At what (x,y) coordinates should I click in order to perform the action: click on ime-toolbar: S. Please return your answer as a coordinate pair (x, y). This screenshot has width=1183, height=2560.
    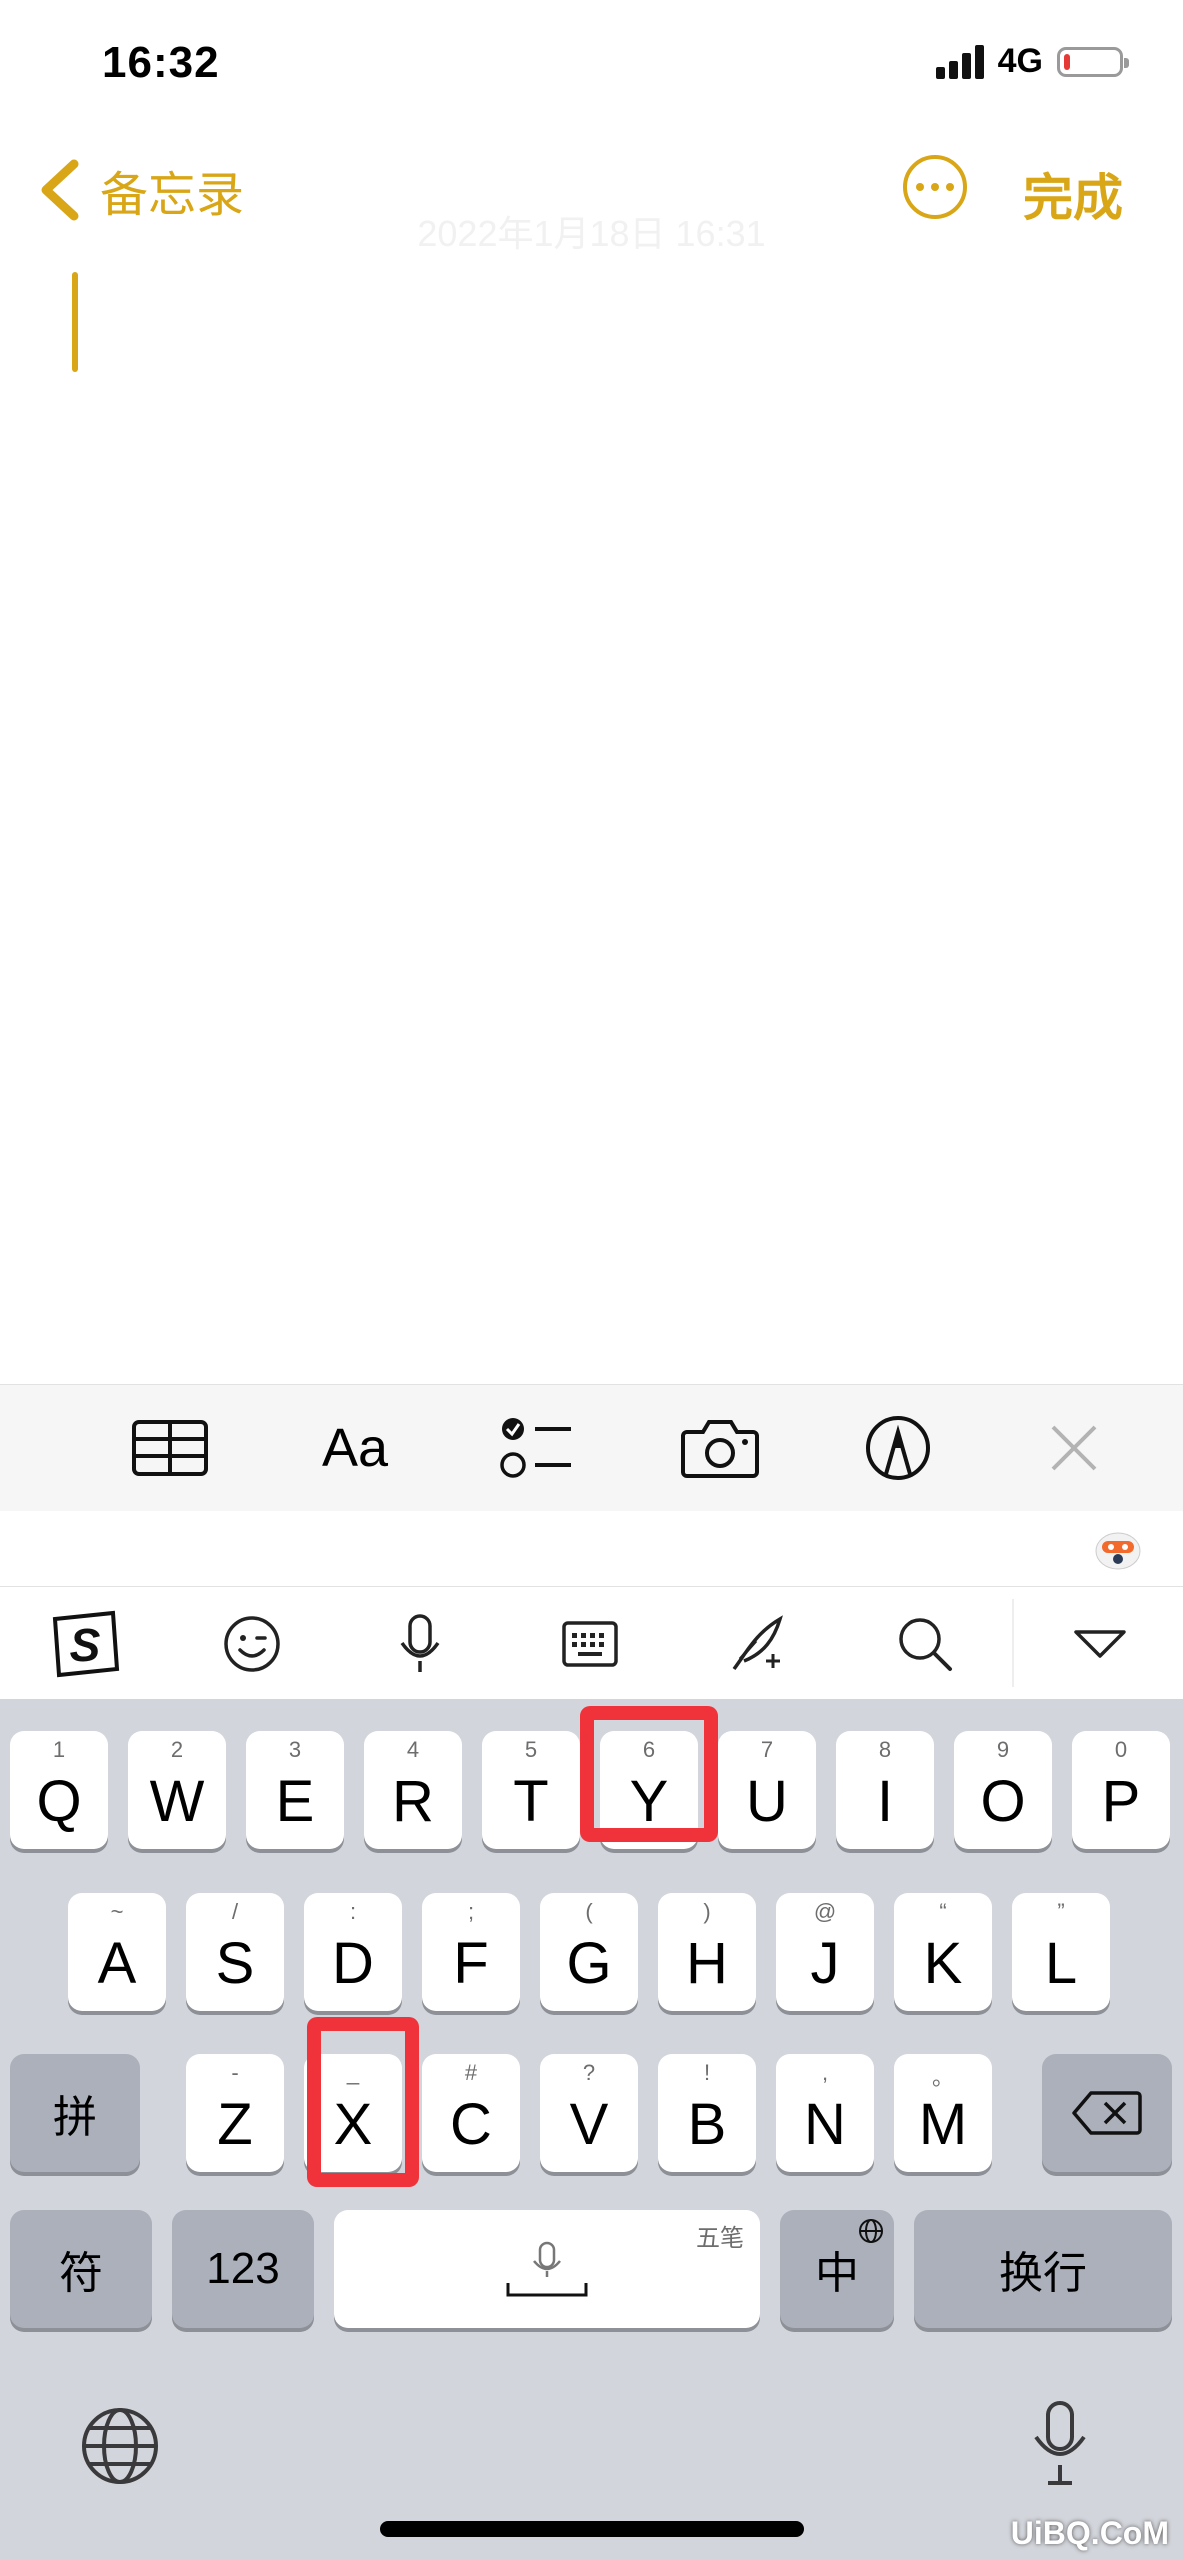
    Looking at the image, I should click on (591, 1643).